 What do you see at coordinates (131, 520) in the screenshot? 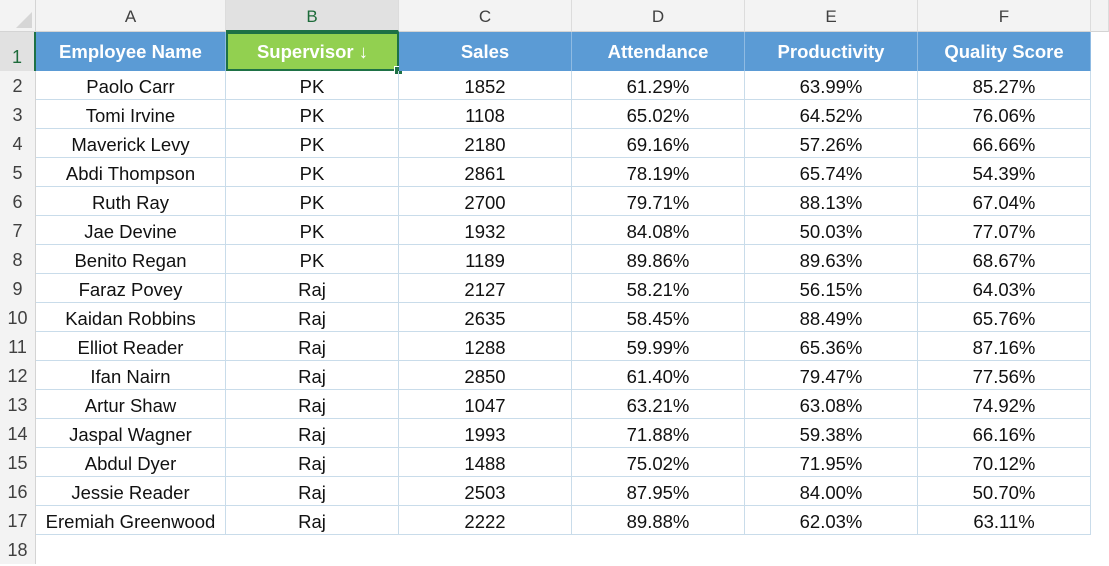
I see `cell-a17: Eremiah Greenwood` at bounding box center [131, 520].